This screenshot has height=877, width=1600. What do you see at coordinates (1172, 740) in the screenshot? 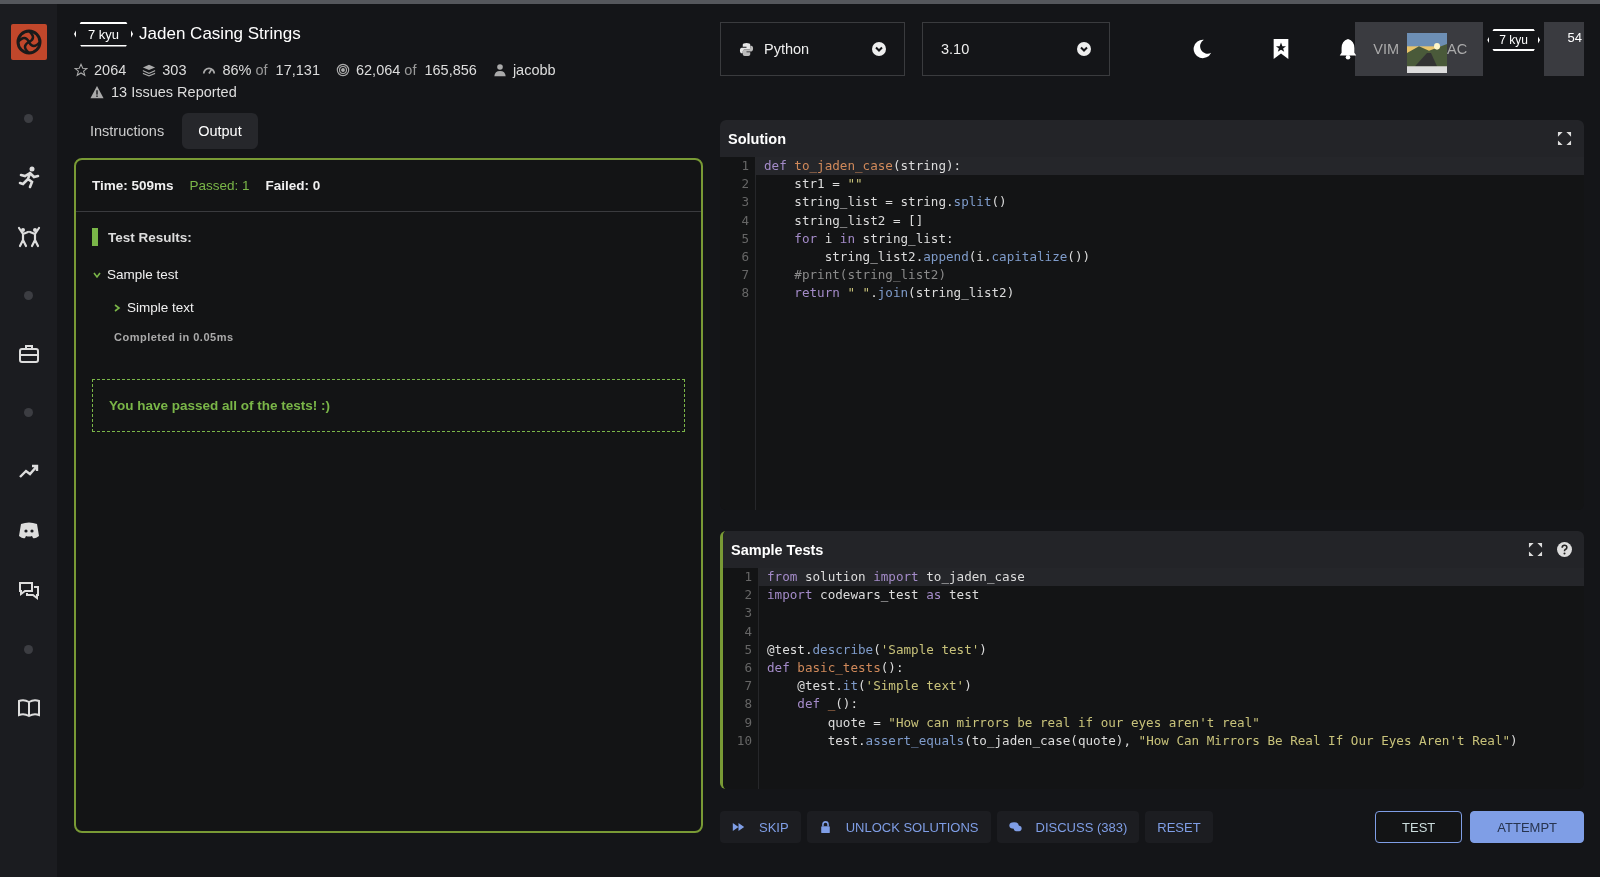
I see `code-line: test.assert_equals(to_jaden_case(quote), "How Can Mirrors Be Real If Our Eyes Aren't Real")` at bounding box center [1172, 740].